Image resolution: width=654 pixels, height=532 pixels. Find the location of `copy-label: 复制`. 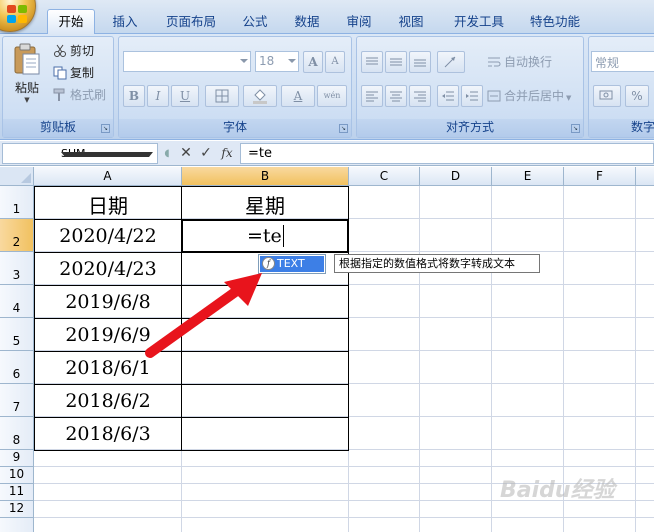

copy-label: 复制 is located at coordinates (82, 73).